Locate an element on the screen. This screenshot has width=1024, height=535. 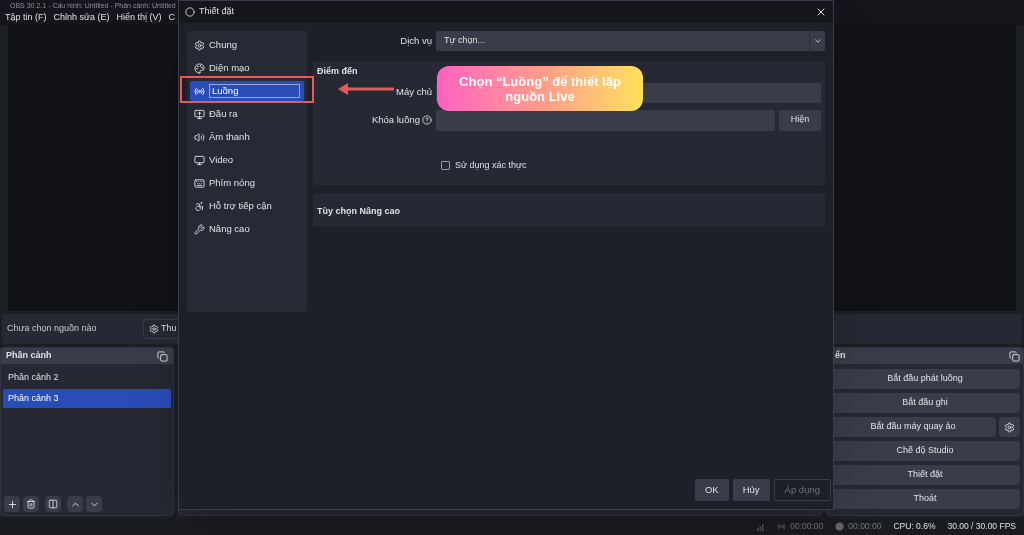
dialog-title: Thiết đặt is located at coordinates (217, 12).